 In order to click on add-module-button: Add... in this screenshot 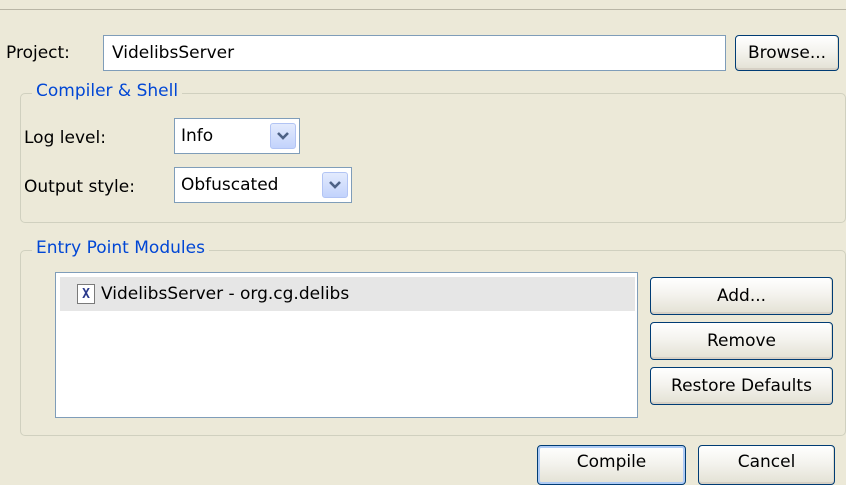, I will do `click(741, 296)`.